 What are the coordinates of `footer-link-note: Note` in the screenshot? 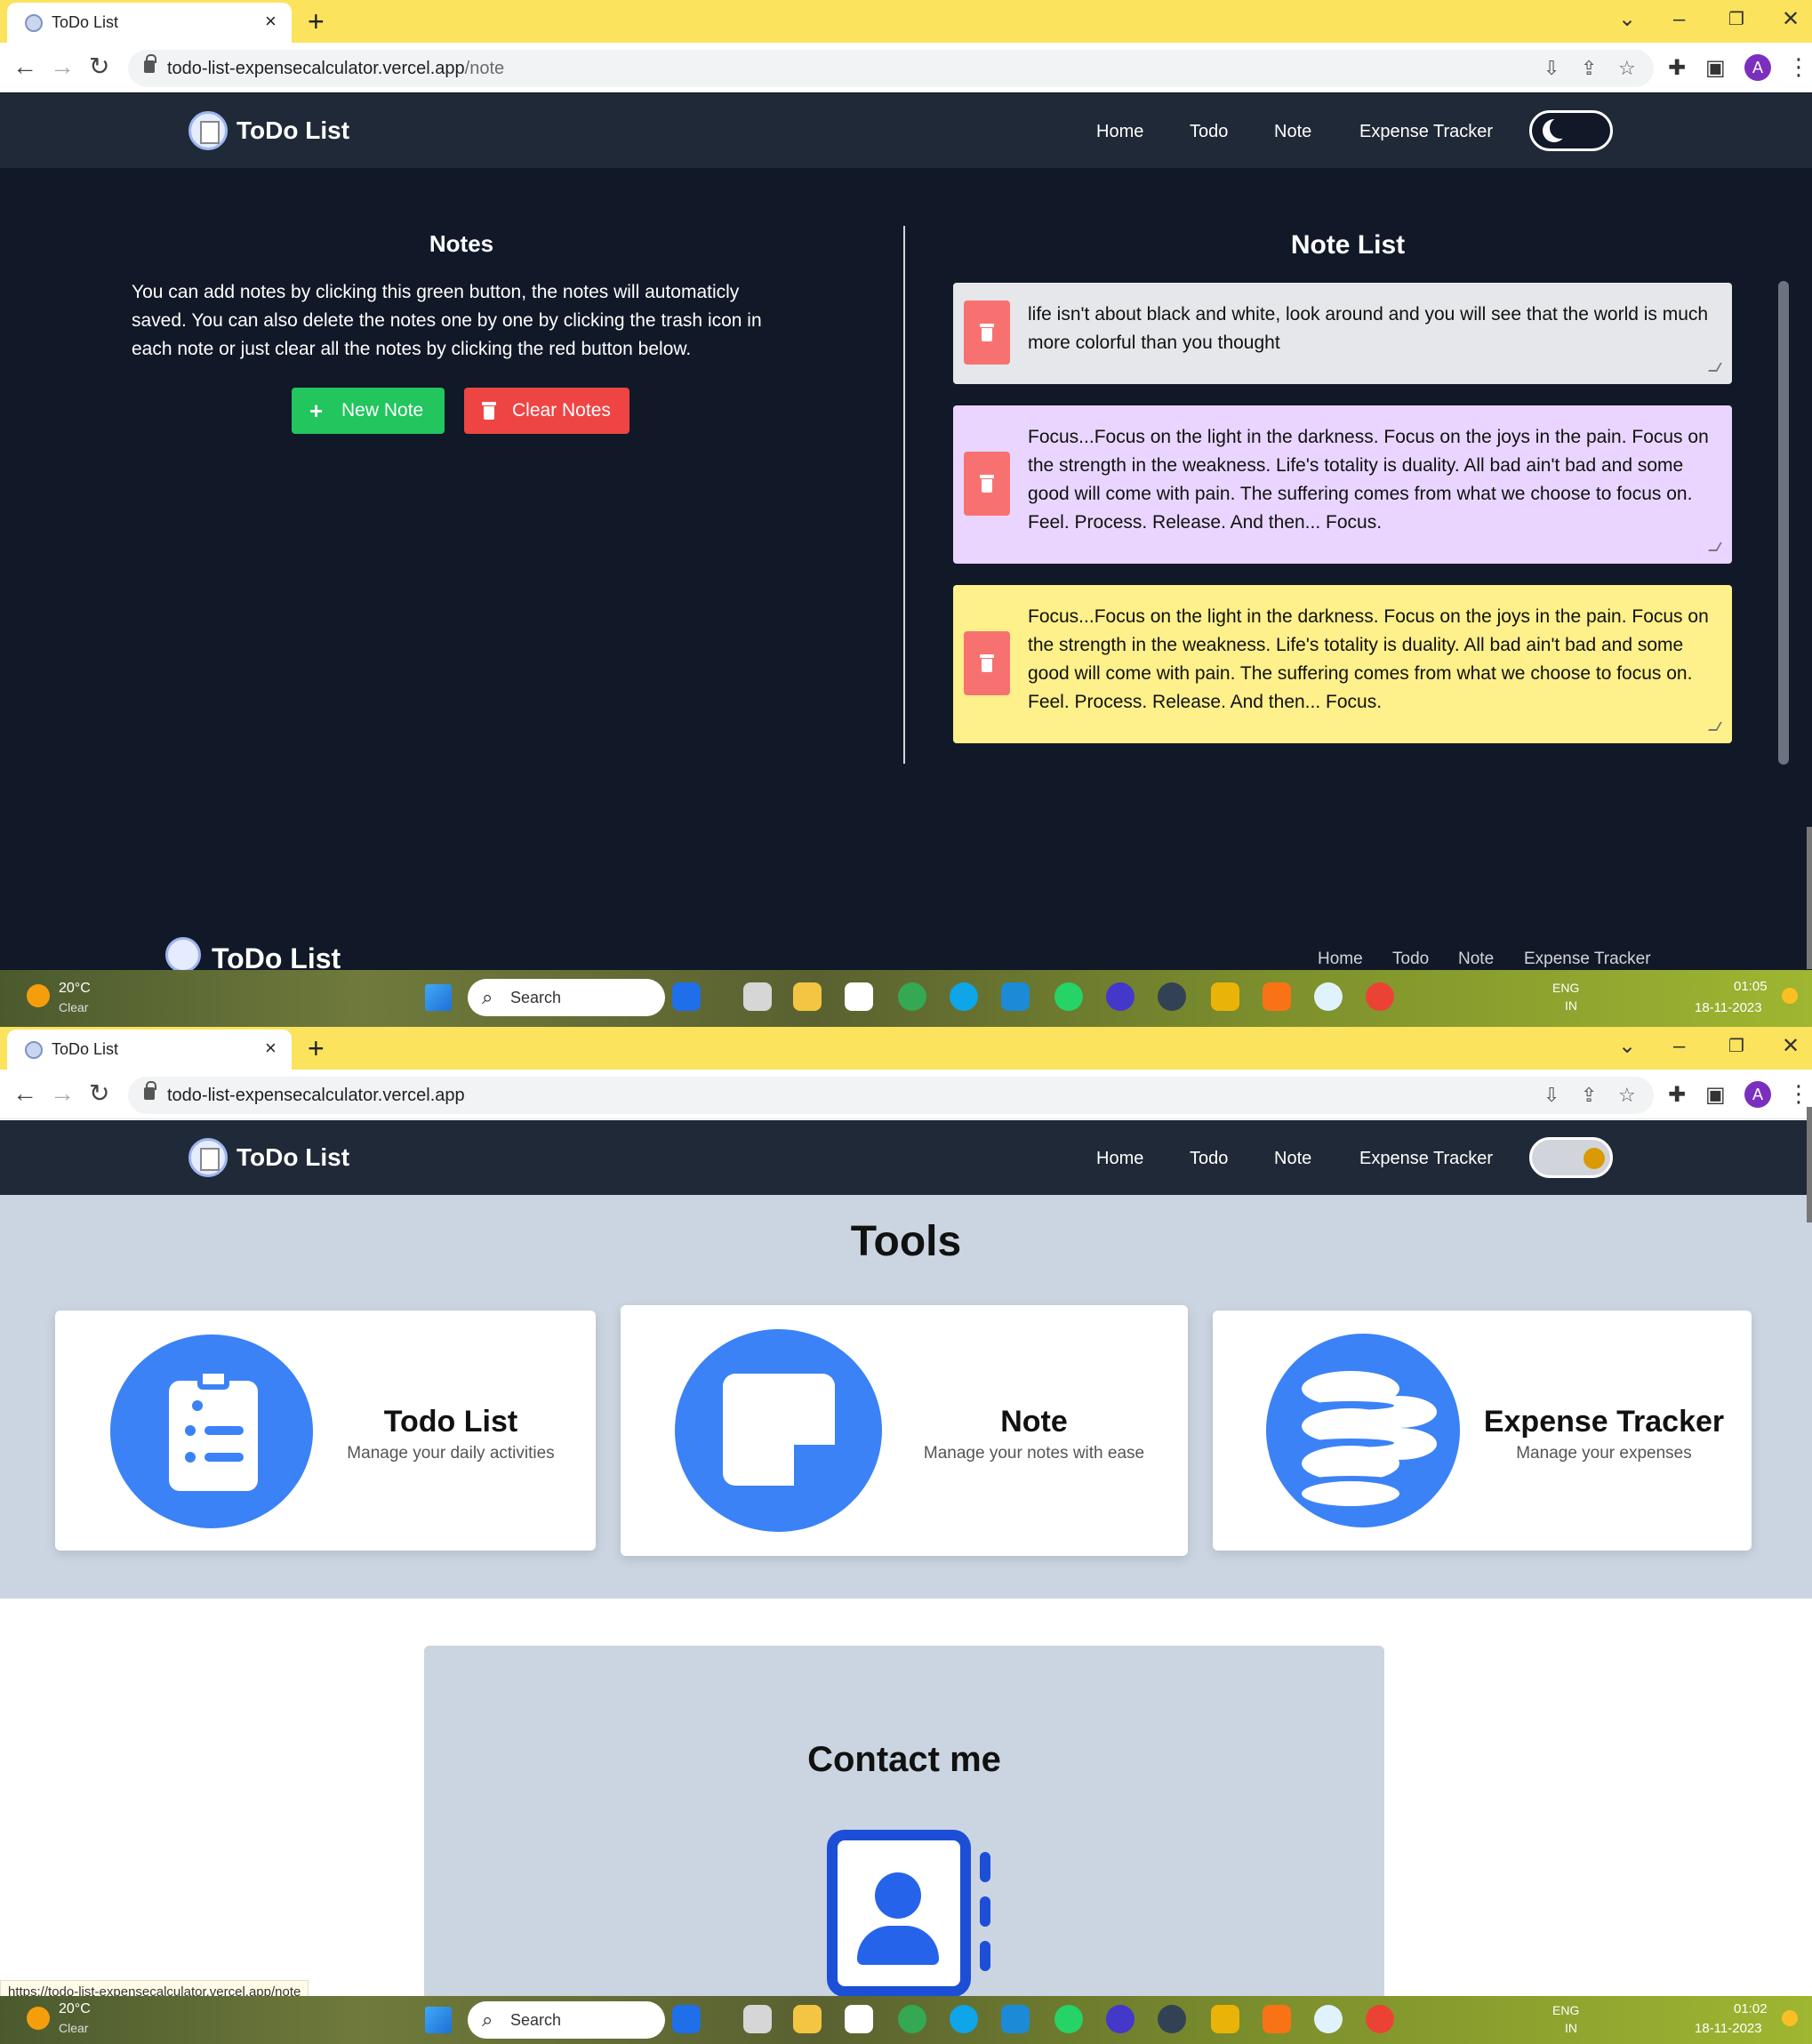 It's located at (1476, 959).